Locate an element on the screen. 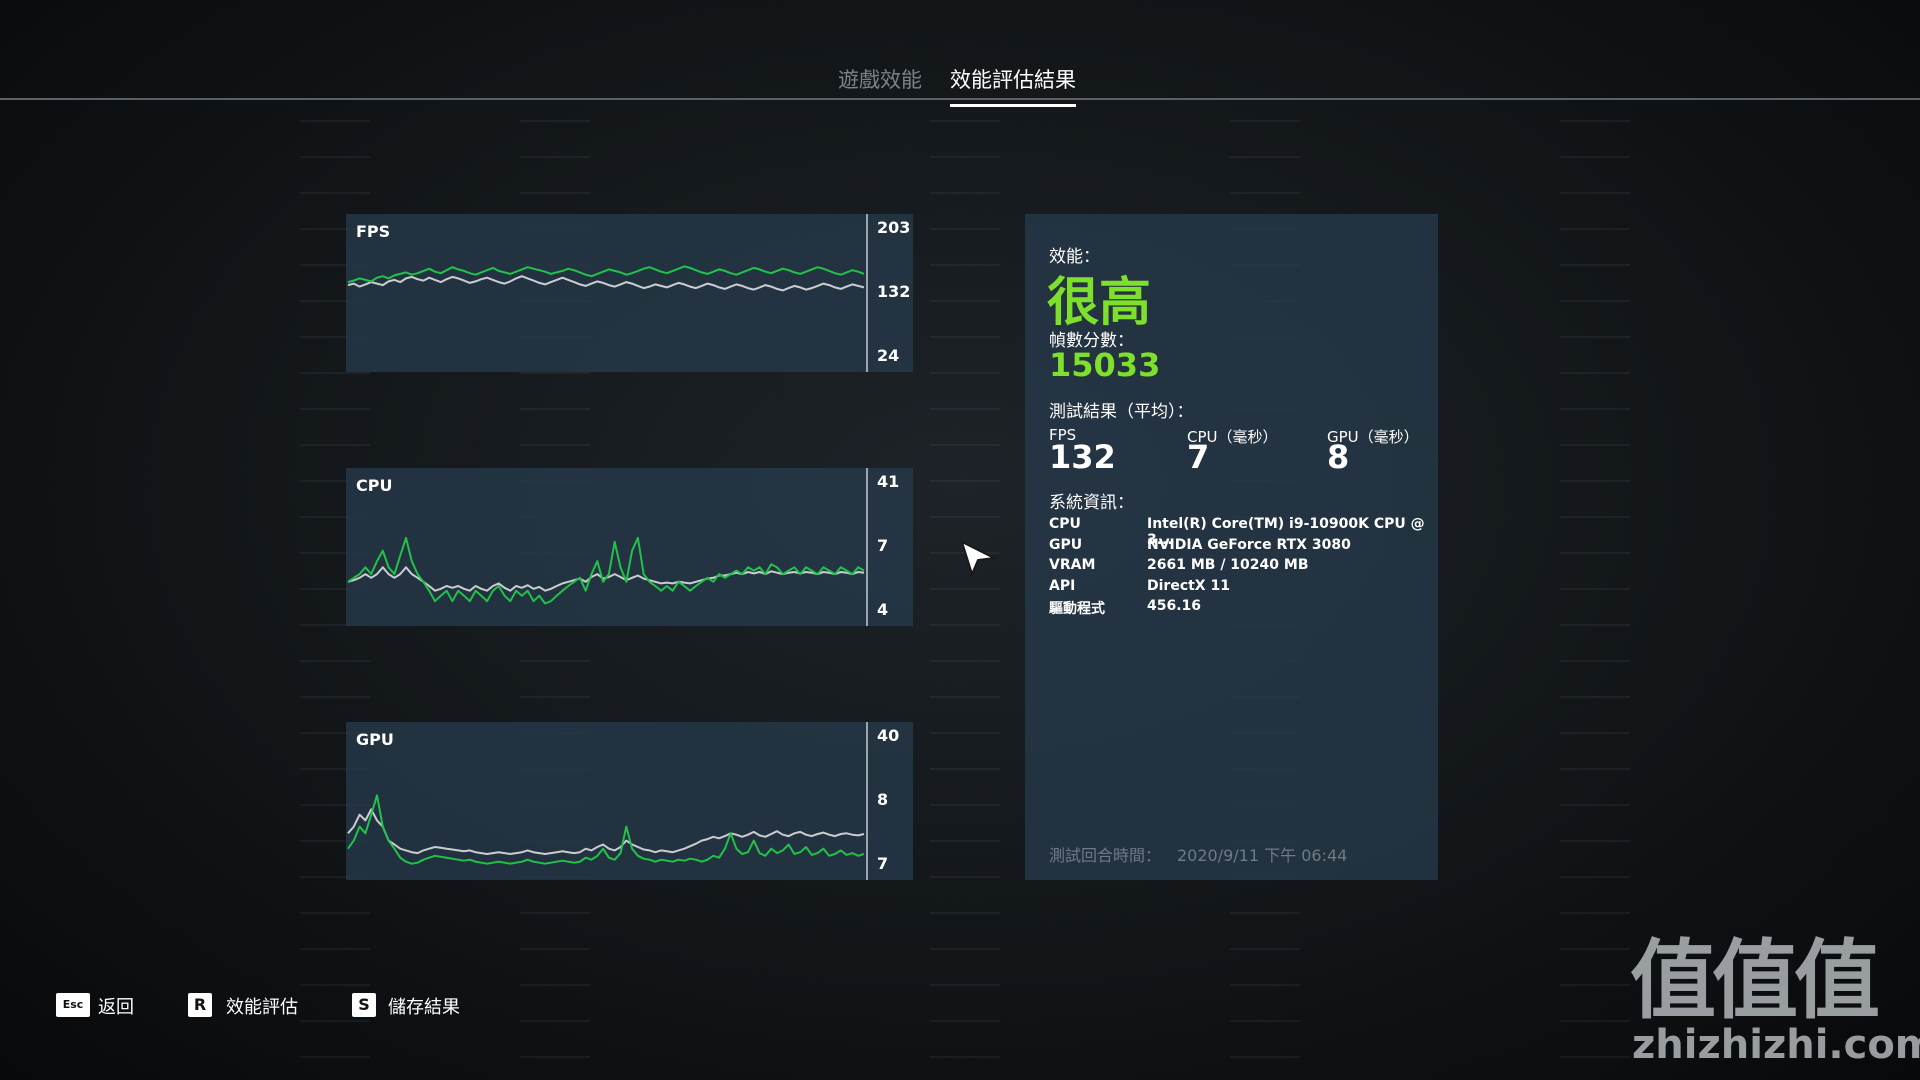 The height and width of the screenshot is (1080, 1920). back-button: 返回 is located at coordinates (116, 1006).